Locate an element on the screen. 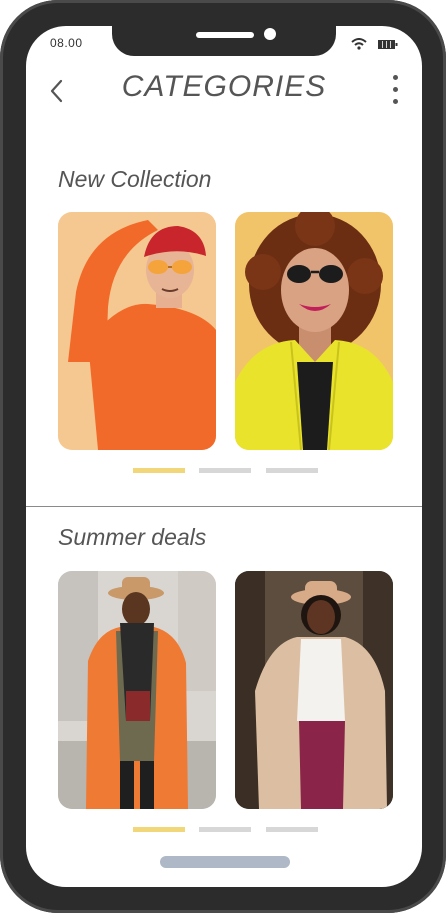 This screenshot has height=915, width=448. battery-icon is located at coordinates (388, 44).